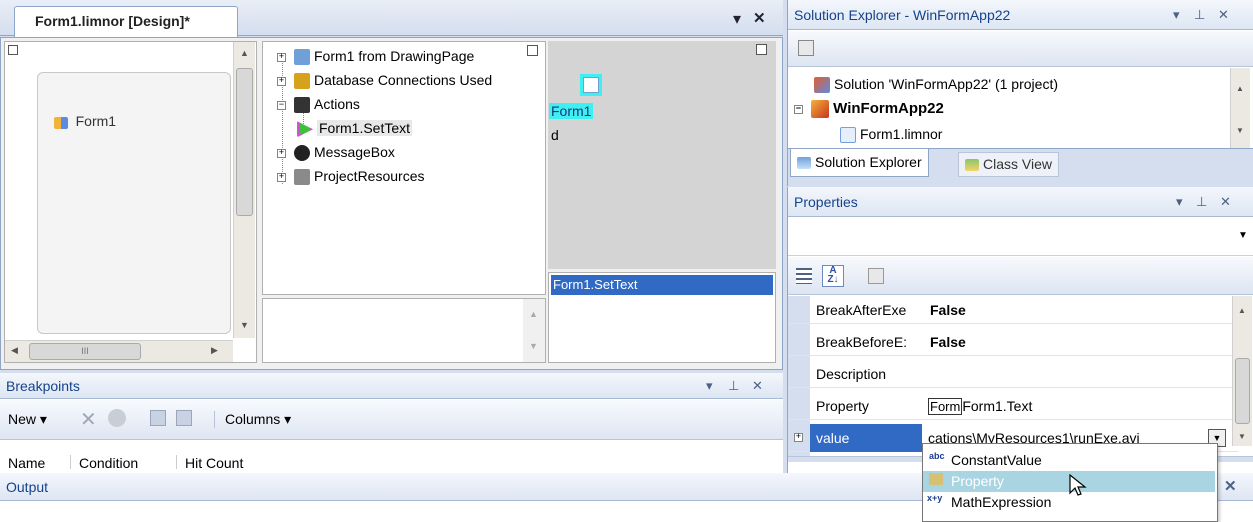 The height and width of the screenshot is (522, 1253). What do you see at coordinates (1013, 310) in the screenshot?
I see `prop-row-break-after: BreakAfterExe False` at bounding box center [1013, 310].